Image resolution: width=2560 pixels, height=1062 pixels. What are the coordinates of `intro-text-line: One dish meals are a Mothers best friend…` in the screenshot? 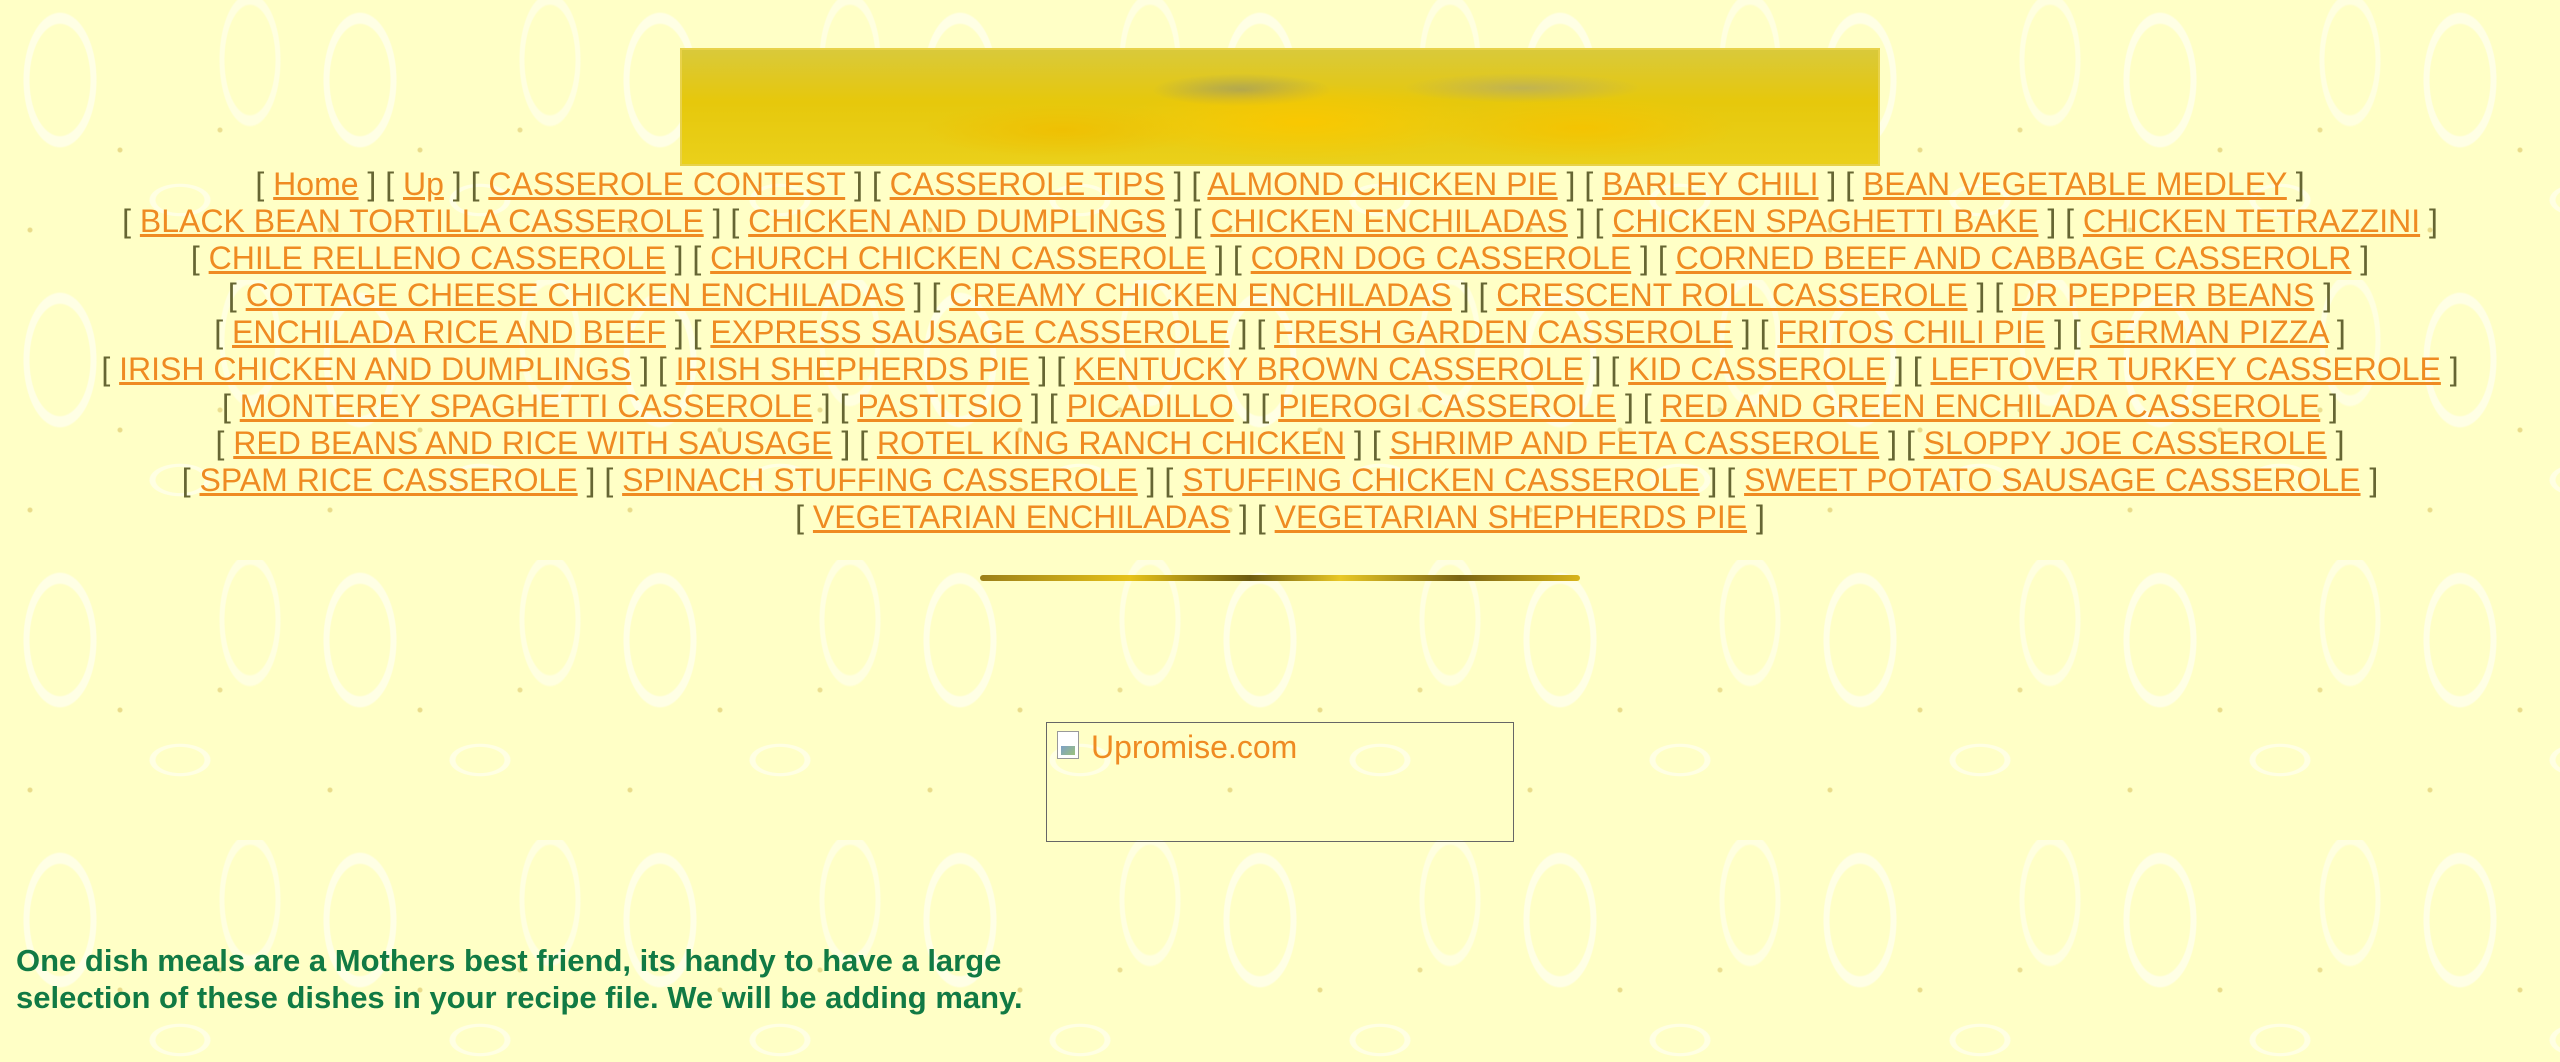 It's located at (509, 960).